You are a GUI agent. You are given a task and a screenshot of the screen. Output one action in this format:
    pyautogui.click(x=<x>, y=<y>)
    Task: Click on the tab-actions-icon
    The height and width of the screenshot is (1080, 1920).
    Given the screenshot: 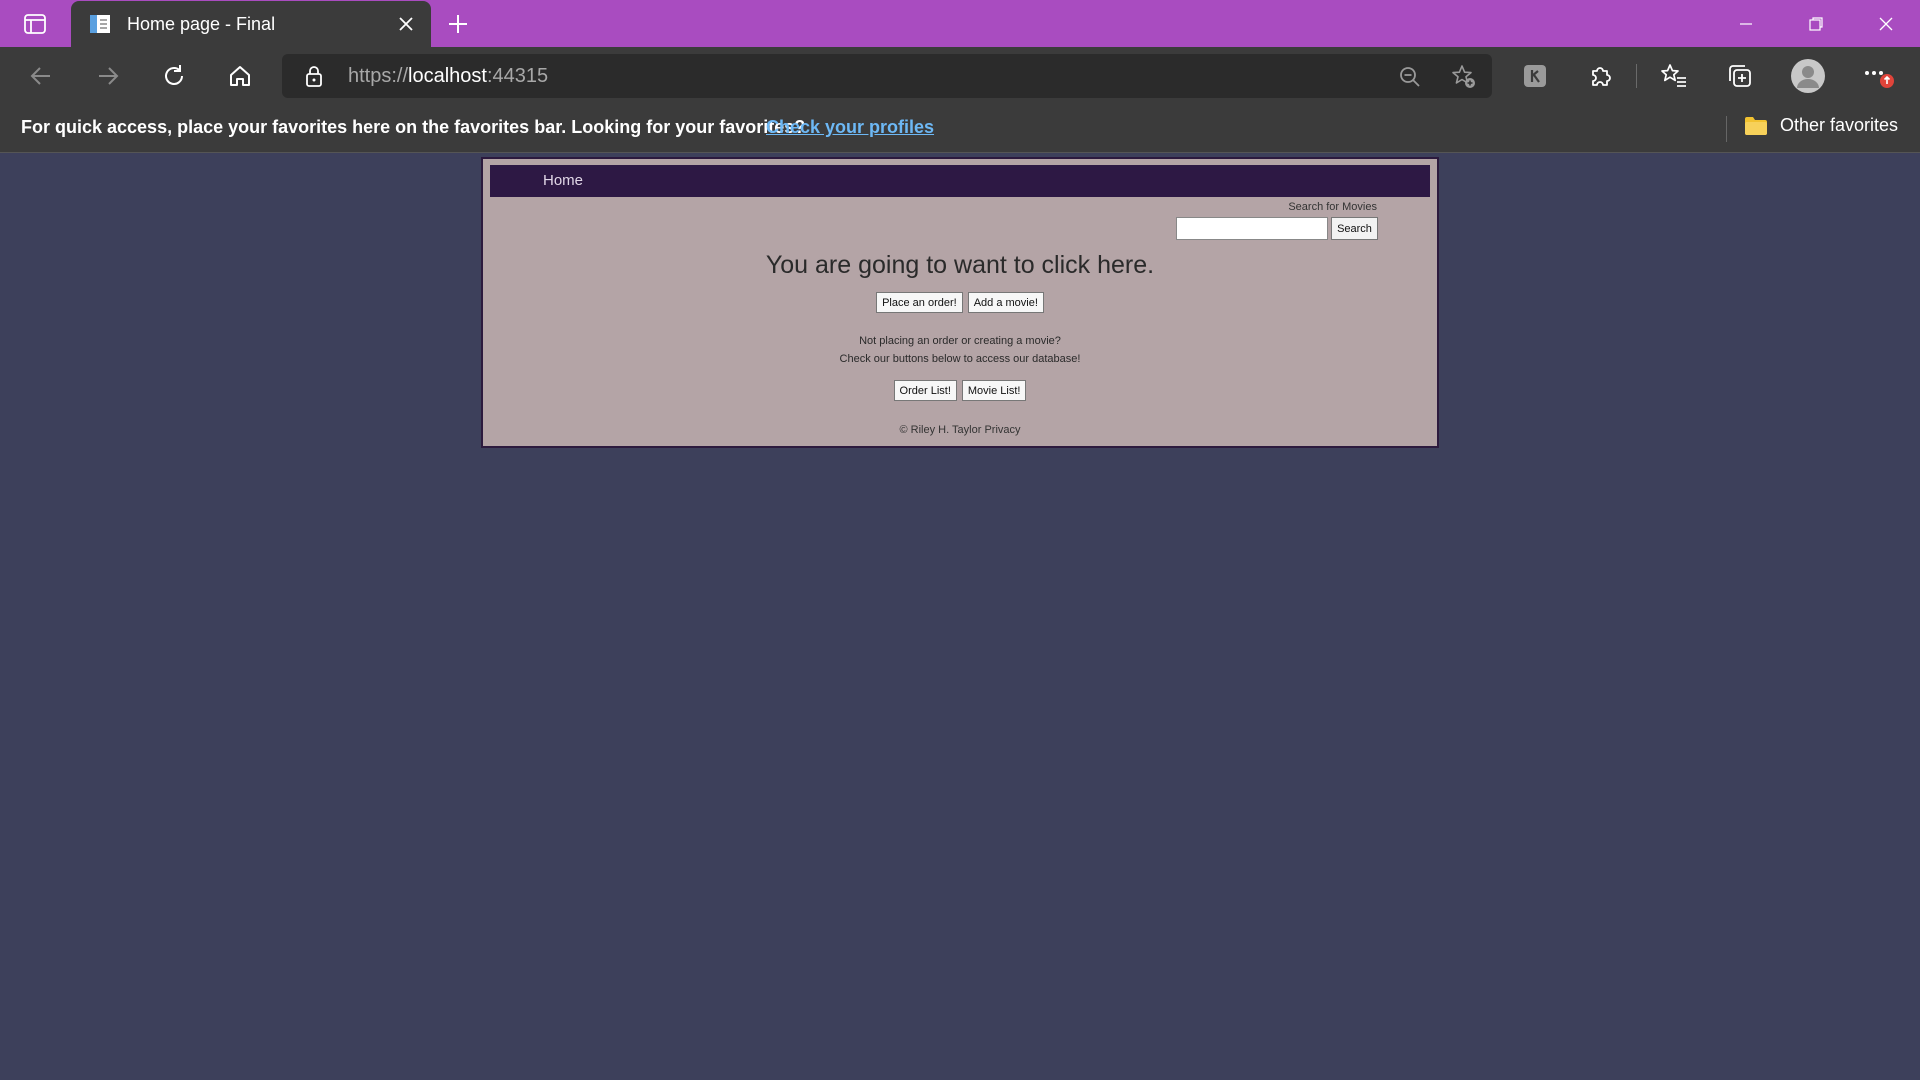 What is the action you would take?
    pyautogui.click(x=35, y=24)
    